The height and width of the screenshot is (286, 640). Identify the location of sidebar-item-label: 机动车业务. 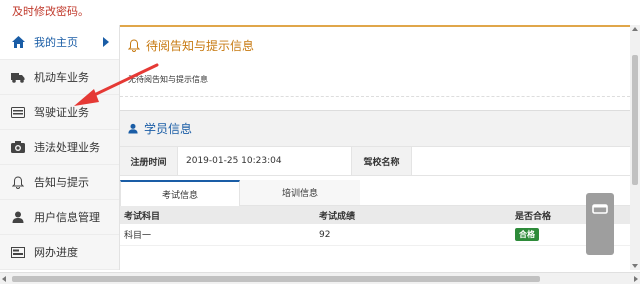
(61, 77).